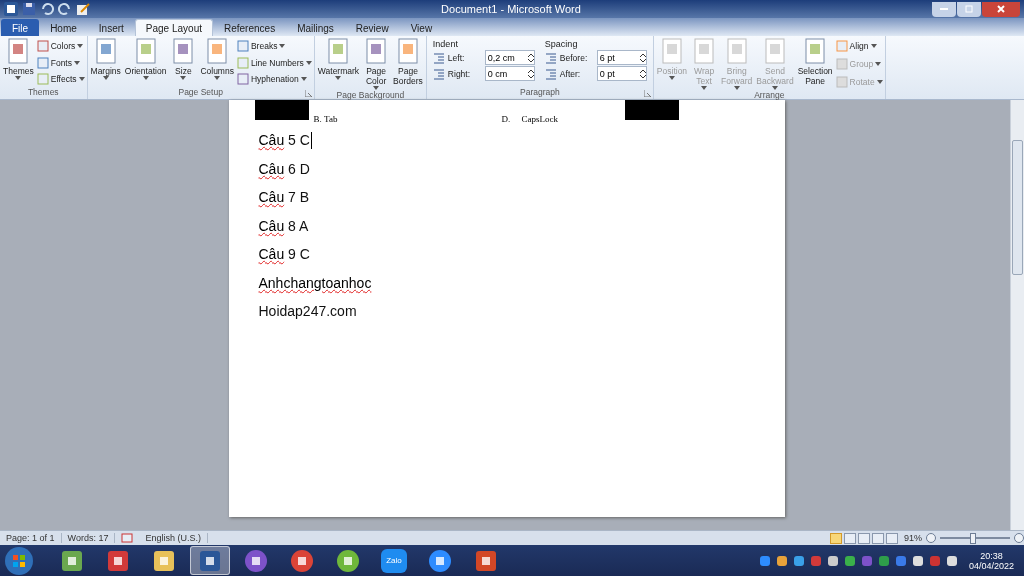 Image resolution: width=1024 pixels, height=576 pixels. What do you see at coordinates (456, 57) in the screenshot?
I see `field-label: Left:` at bounding box center [456, 57].